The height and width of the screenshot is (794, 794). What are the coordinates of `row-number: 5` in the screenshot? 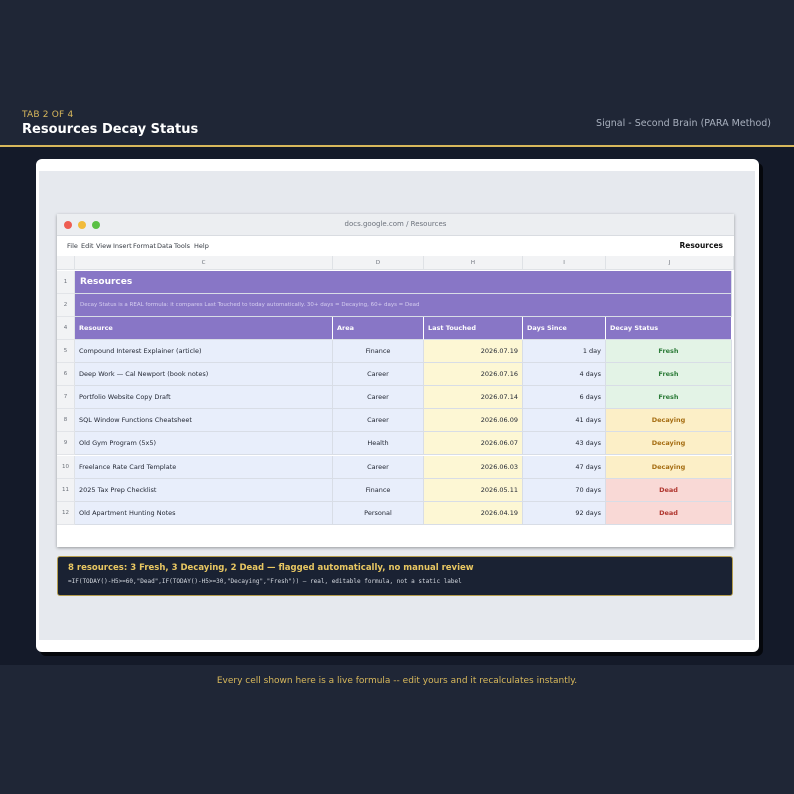 It's located at (66, 352).